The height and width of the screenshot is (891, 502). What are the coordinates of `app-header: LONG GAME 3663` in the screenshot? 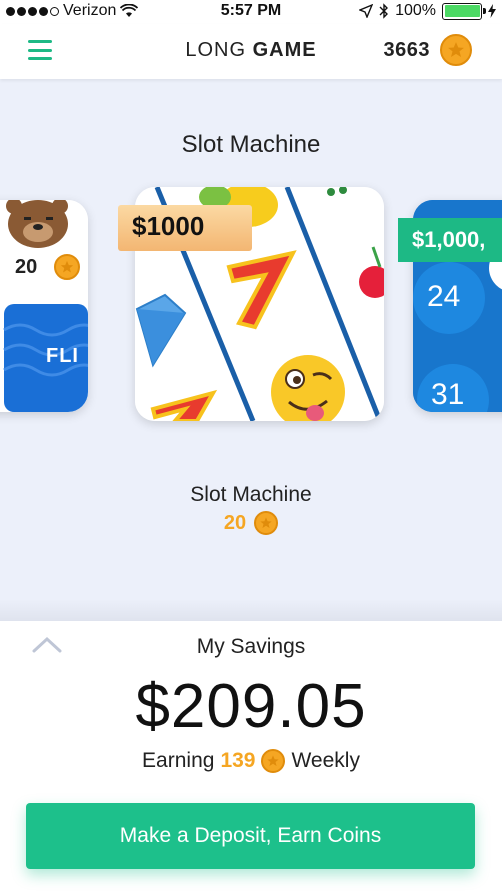 It's located at (251, 51).